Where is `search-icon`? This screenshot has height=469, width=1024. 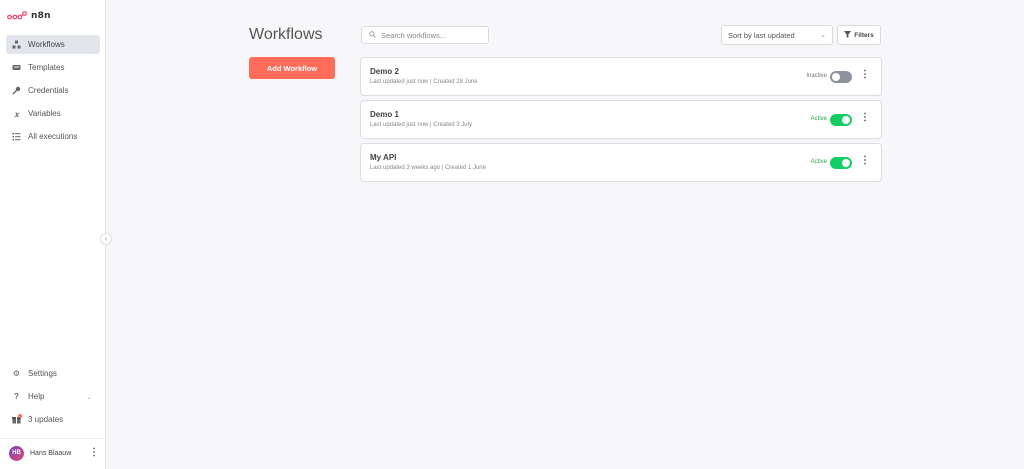
search-icon is located at coordinates (372, 35).